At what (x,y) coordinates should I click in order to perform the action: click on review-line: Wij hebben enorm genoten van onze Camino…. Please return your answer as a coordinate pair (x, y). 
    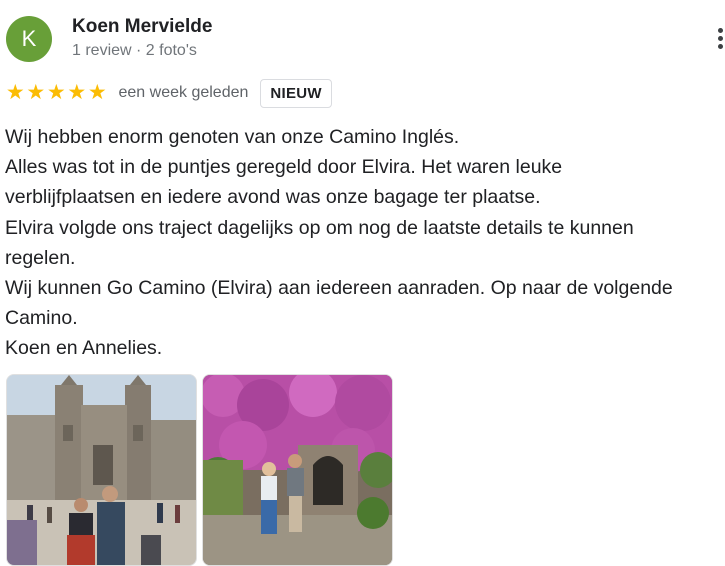
    Looking at the image, I should click on (232, 137).